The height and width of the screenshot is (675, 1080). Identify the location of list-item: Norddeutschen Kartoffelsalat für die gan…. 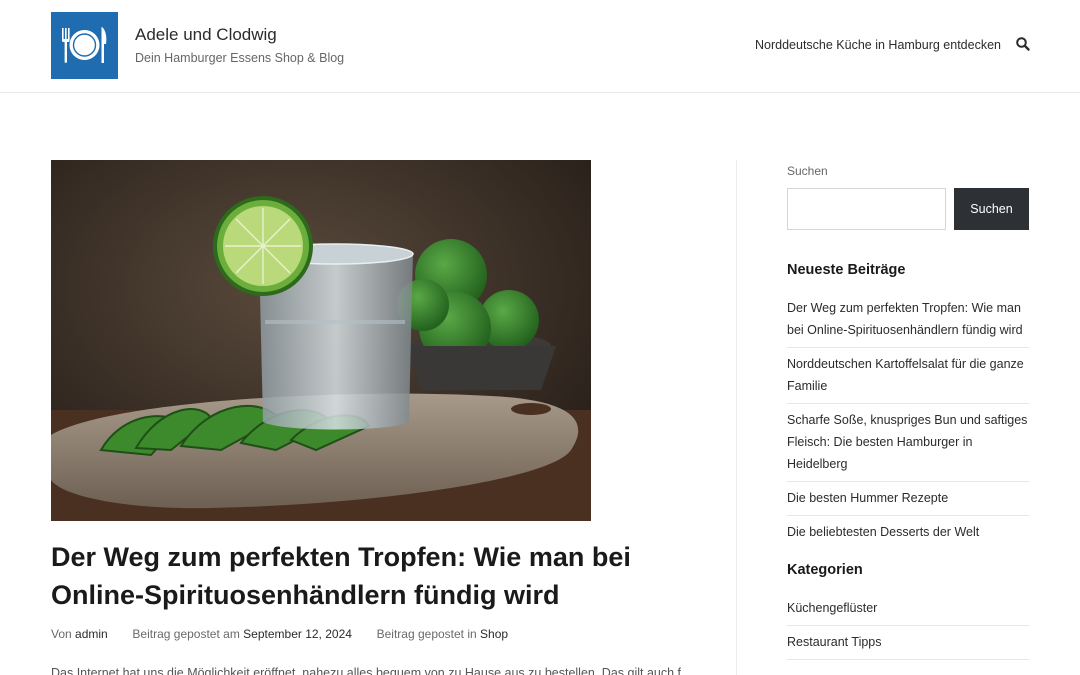
(908, 376).